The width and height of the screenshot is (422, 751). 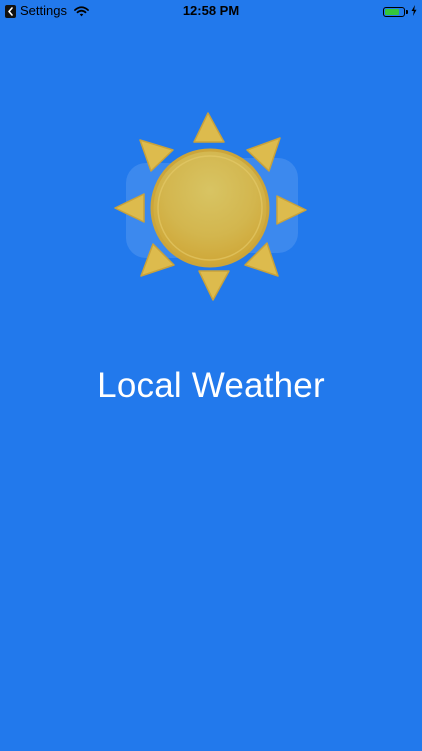 I want to click on sun-icon, so click(x=210, y=208).